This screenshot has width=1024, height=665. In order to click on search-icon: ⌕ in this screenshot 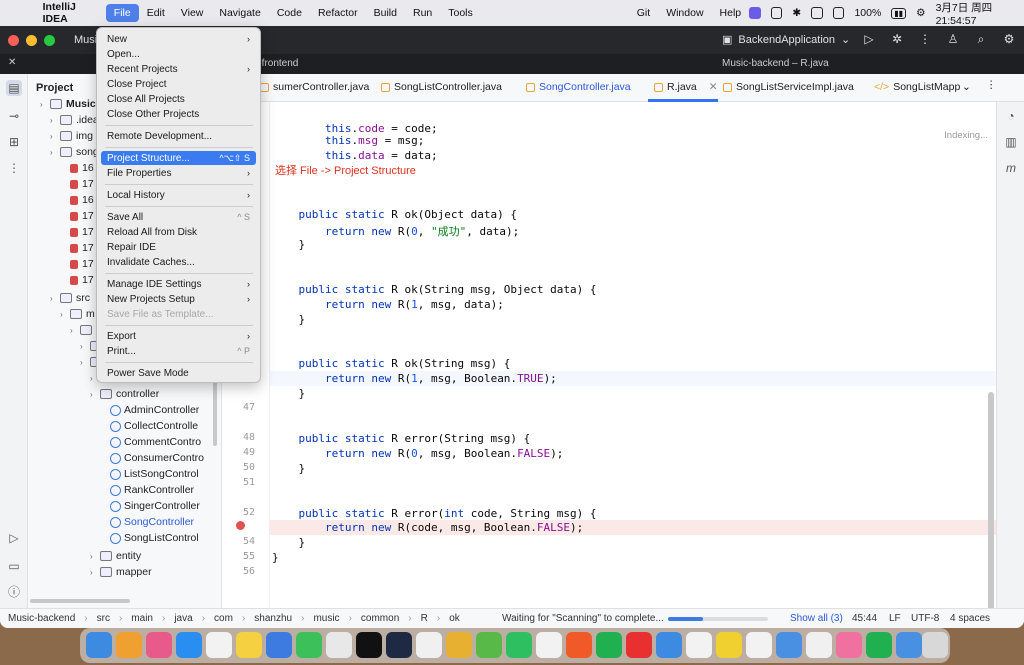, I will do `click(981, 39)`.